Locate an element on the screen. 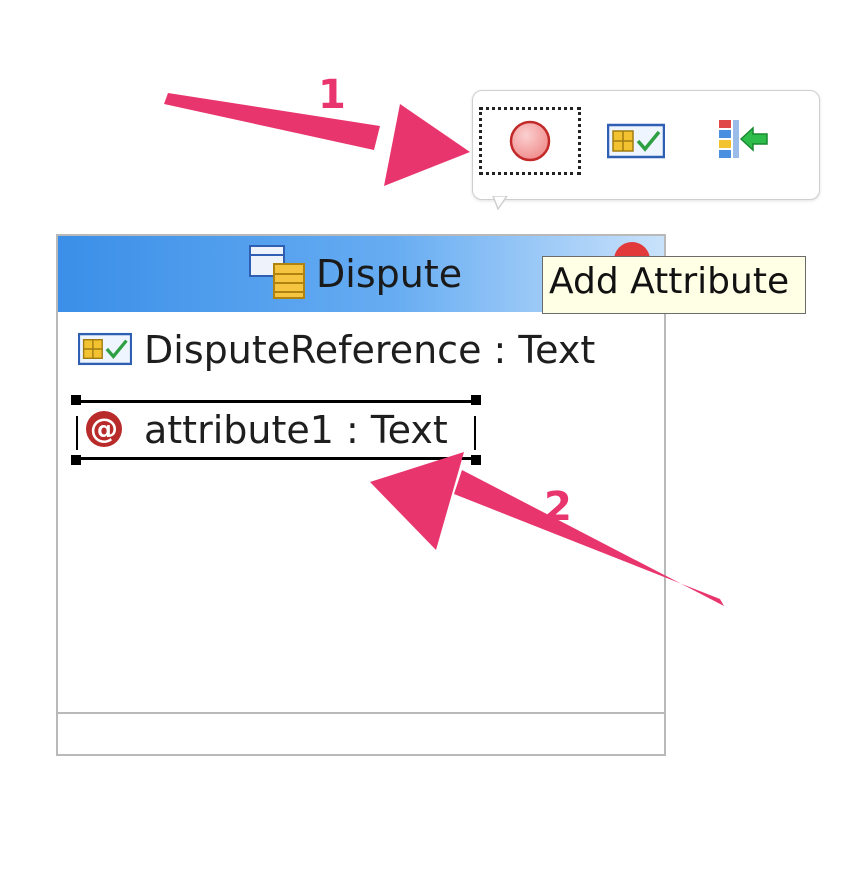 This screenshot has width=862, height=884. annotation-label-1: 1 is located at coordinates (332, 95).